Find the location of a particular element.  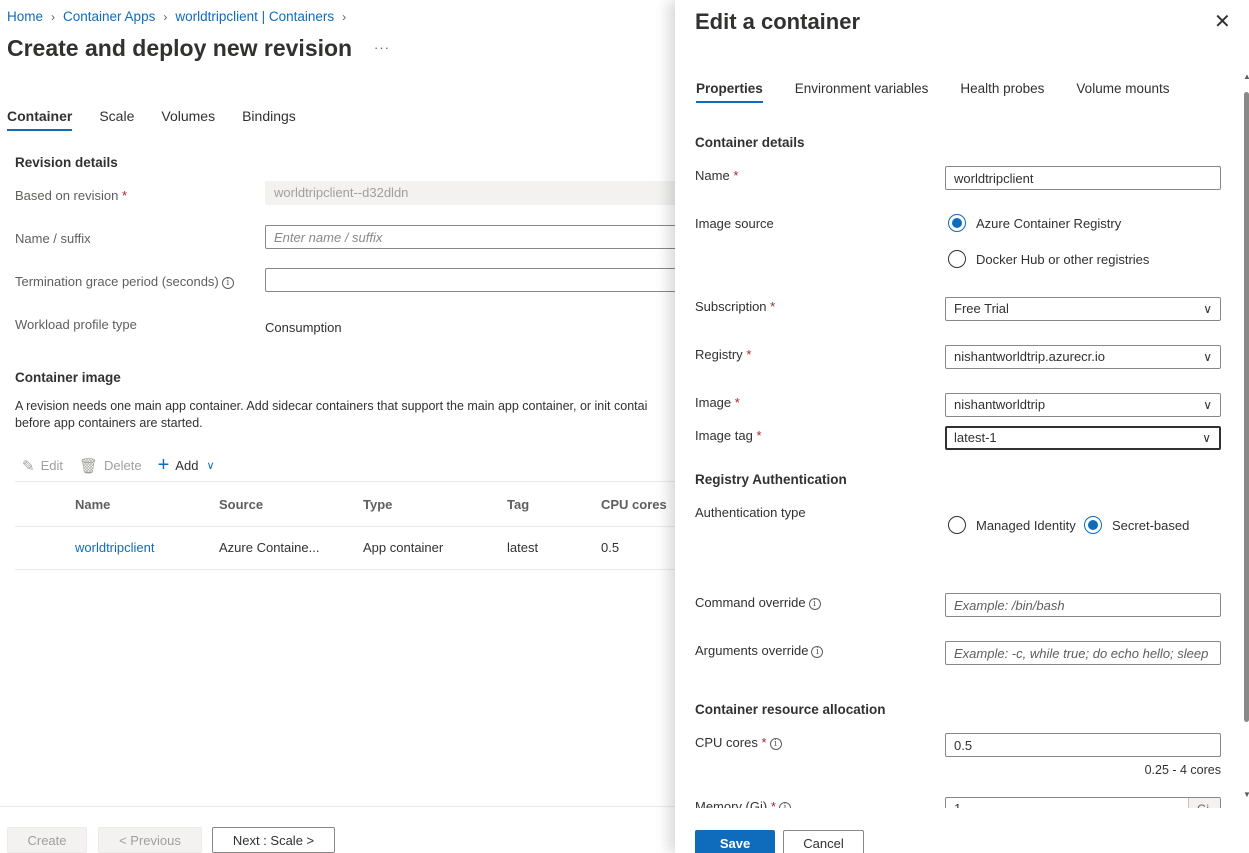

image-label: Image * is located at coordinates (717, 402).